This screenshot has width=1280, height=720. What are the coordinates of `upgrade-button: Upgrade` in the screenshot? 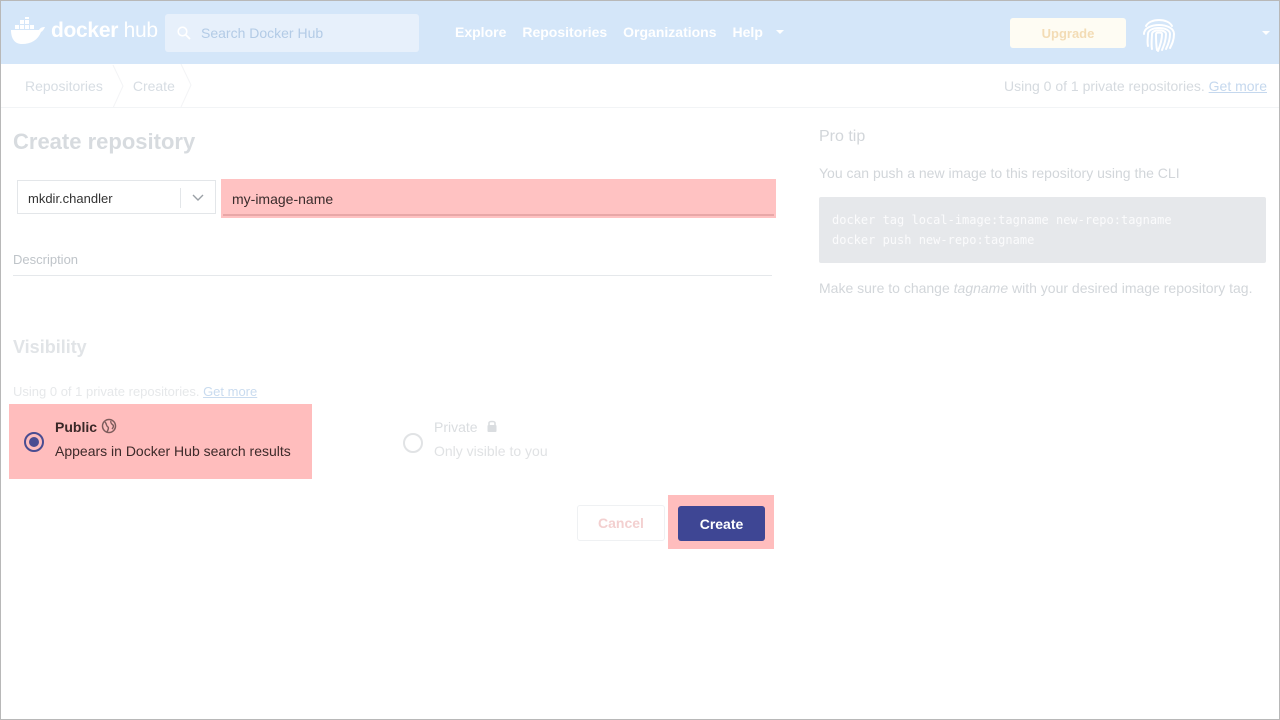 It's located at (1068, 33).